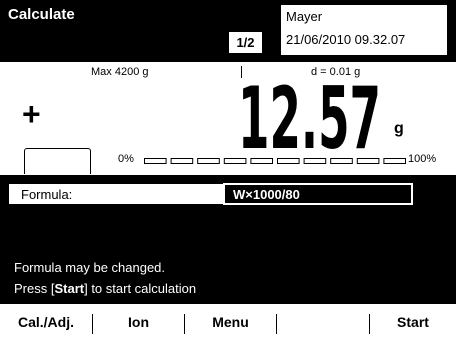  I want to click on user-info-box: Mayer 21/06/2010 09.32.07, so click(364, 30).